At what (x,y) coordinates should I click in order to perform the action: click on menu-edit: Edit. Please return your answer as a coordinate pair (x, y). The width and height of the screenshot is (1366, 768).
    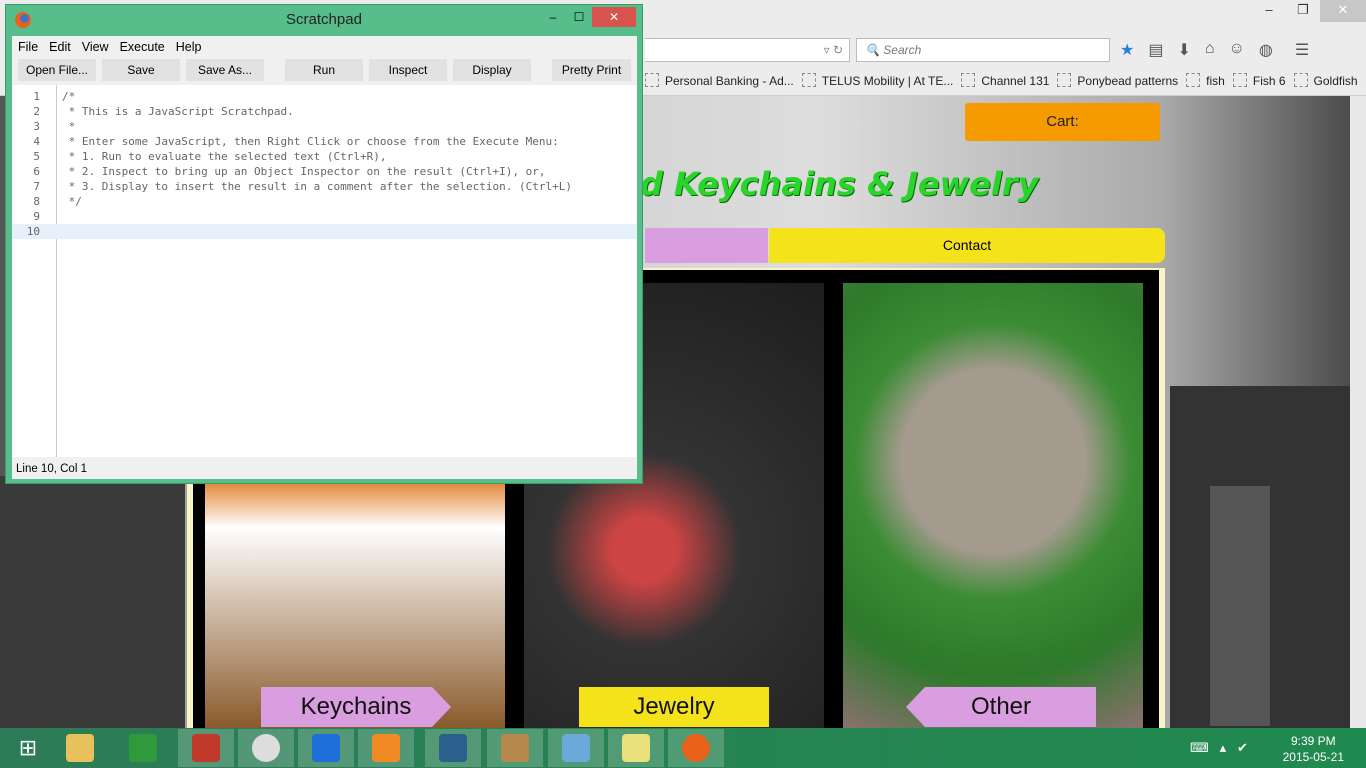
    Looking at the image, I should click on (60, 47).